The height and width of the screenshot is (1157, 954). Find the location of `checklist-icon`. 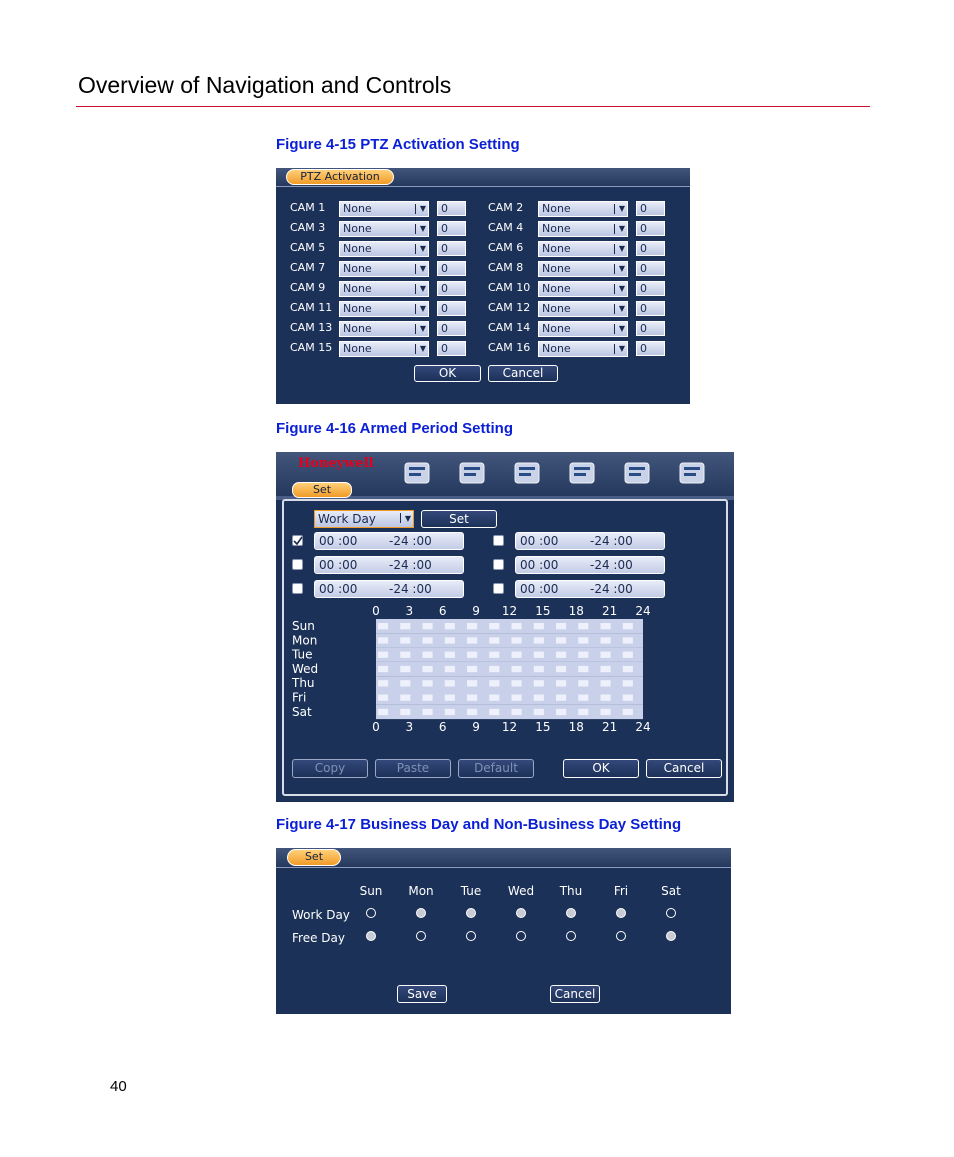

checklist-icon is located at coordinates (582, 473).